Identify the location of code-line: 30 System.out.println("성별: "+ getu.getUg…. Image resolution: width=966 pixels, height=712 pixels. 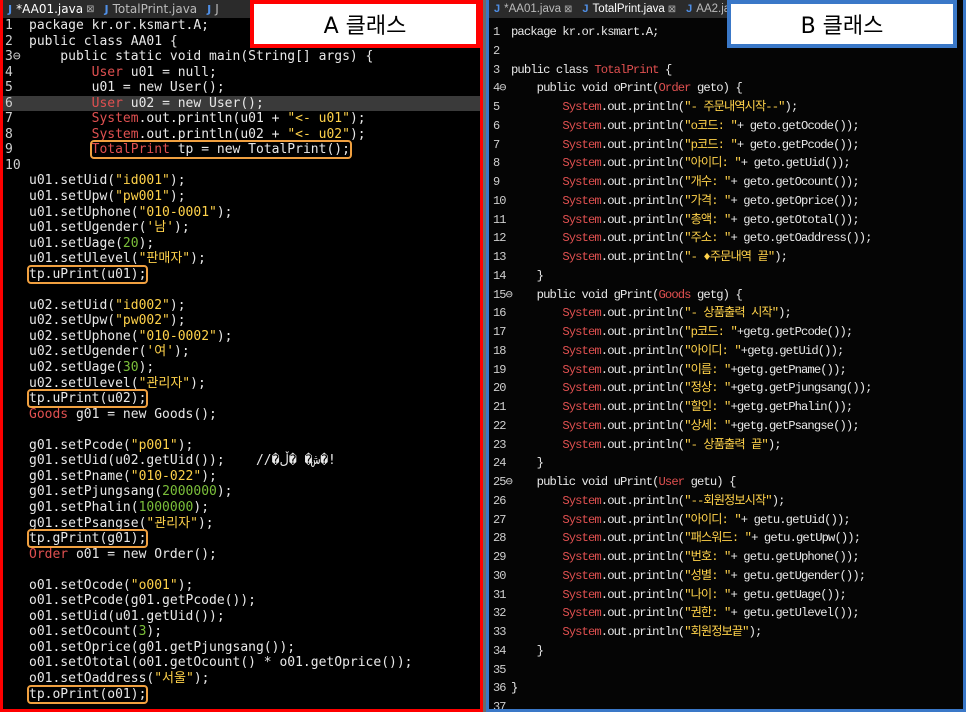
(726, 576).